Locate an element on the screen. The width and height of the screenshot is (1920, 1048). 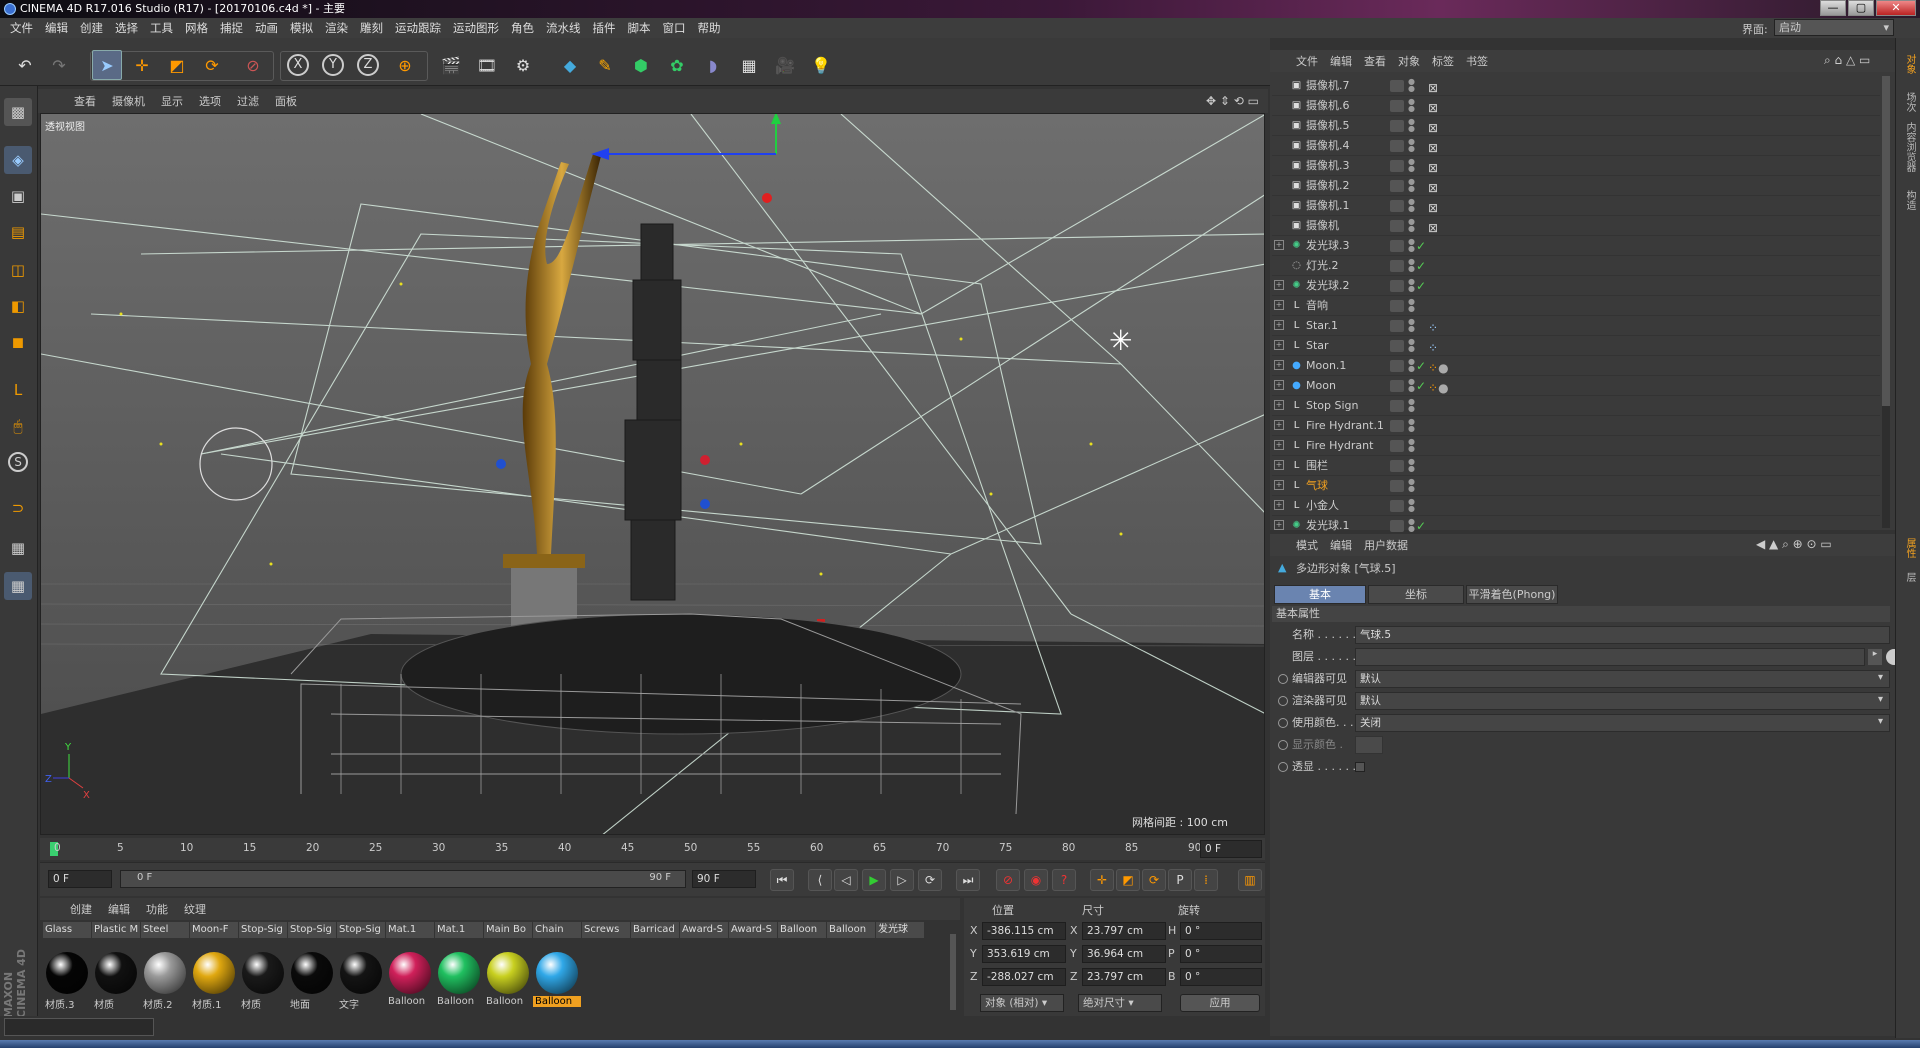
tab-coordinates: 坐标 is located at coordinates (1416, 594).